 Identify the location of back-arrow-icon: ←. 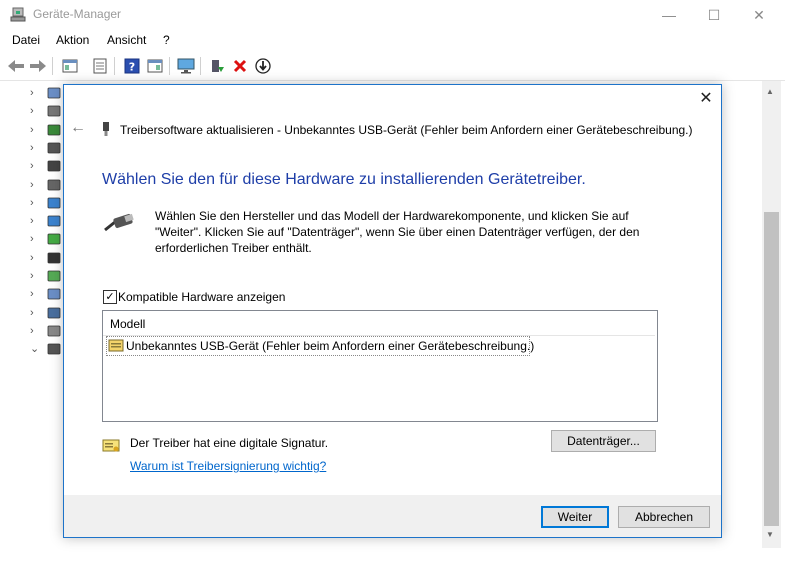
(78, 128).